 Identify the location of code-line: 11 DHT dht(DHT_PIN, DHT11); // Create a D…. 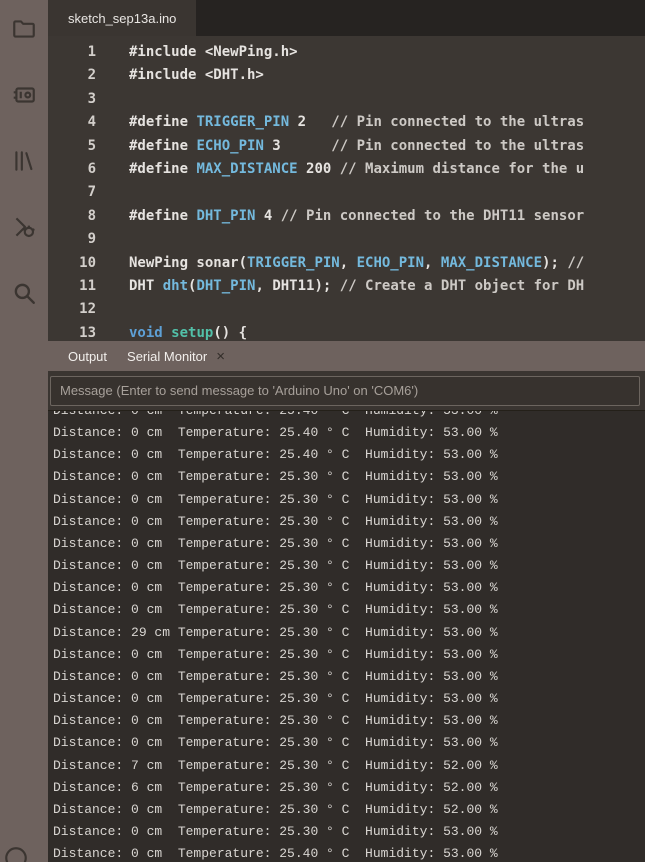
(346, 286).